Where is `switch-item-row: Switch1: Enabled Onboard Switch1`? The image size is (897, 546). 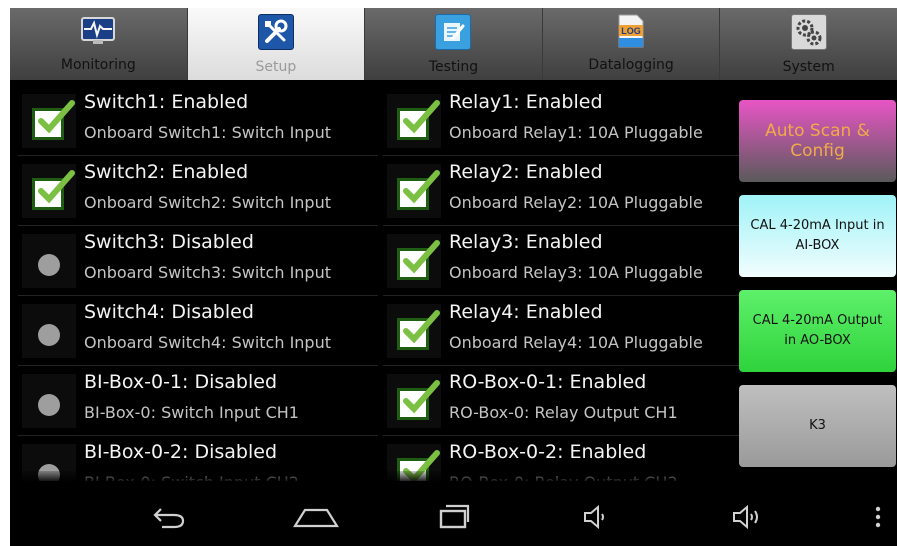 switch-item-row: Switch1: Enabled Onboard Switch1 is located at coordinates (198, 121).